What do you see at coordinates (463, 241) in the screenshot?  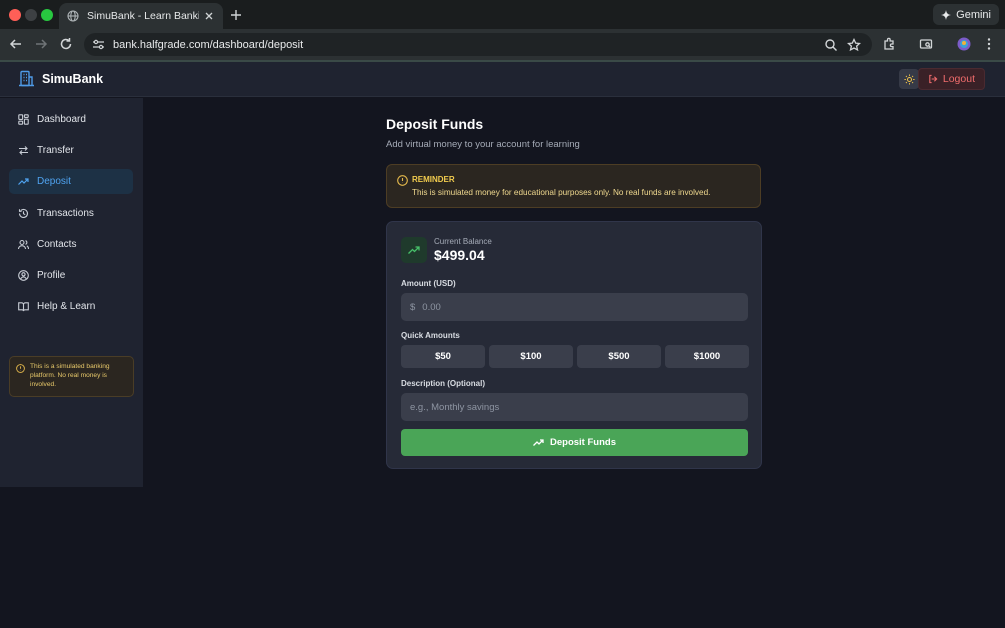 I see `balance-label: Current Balance` at bounding box center [463, 241].